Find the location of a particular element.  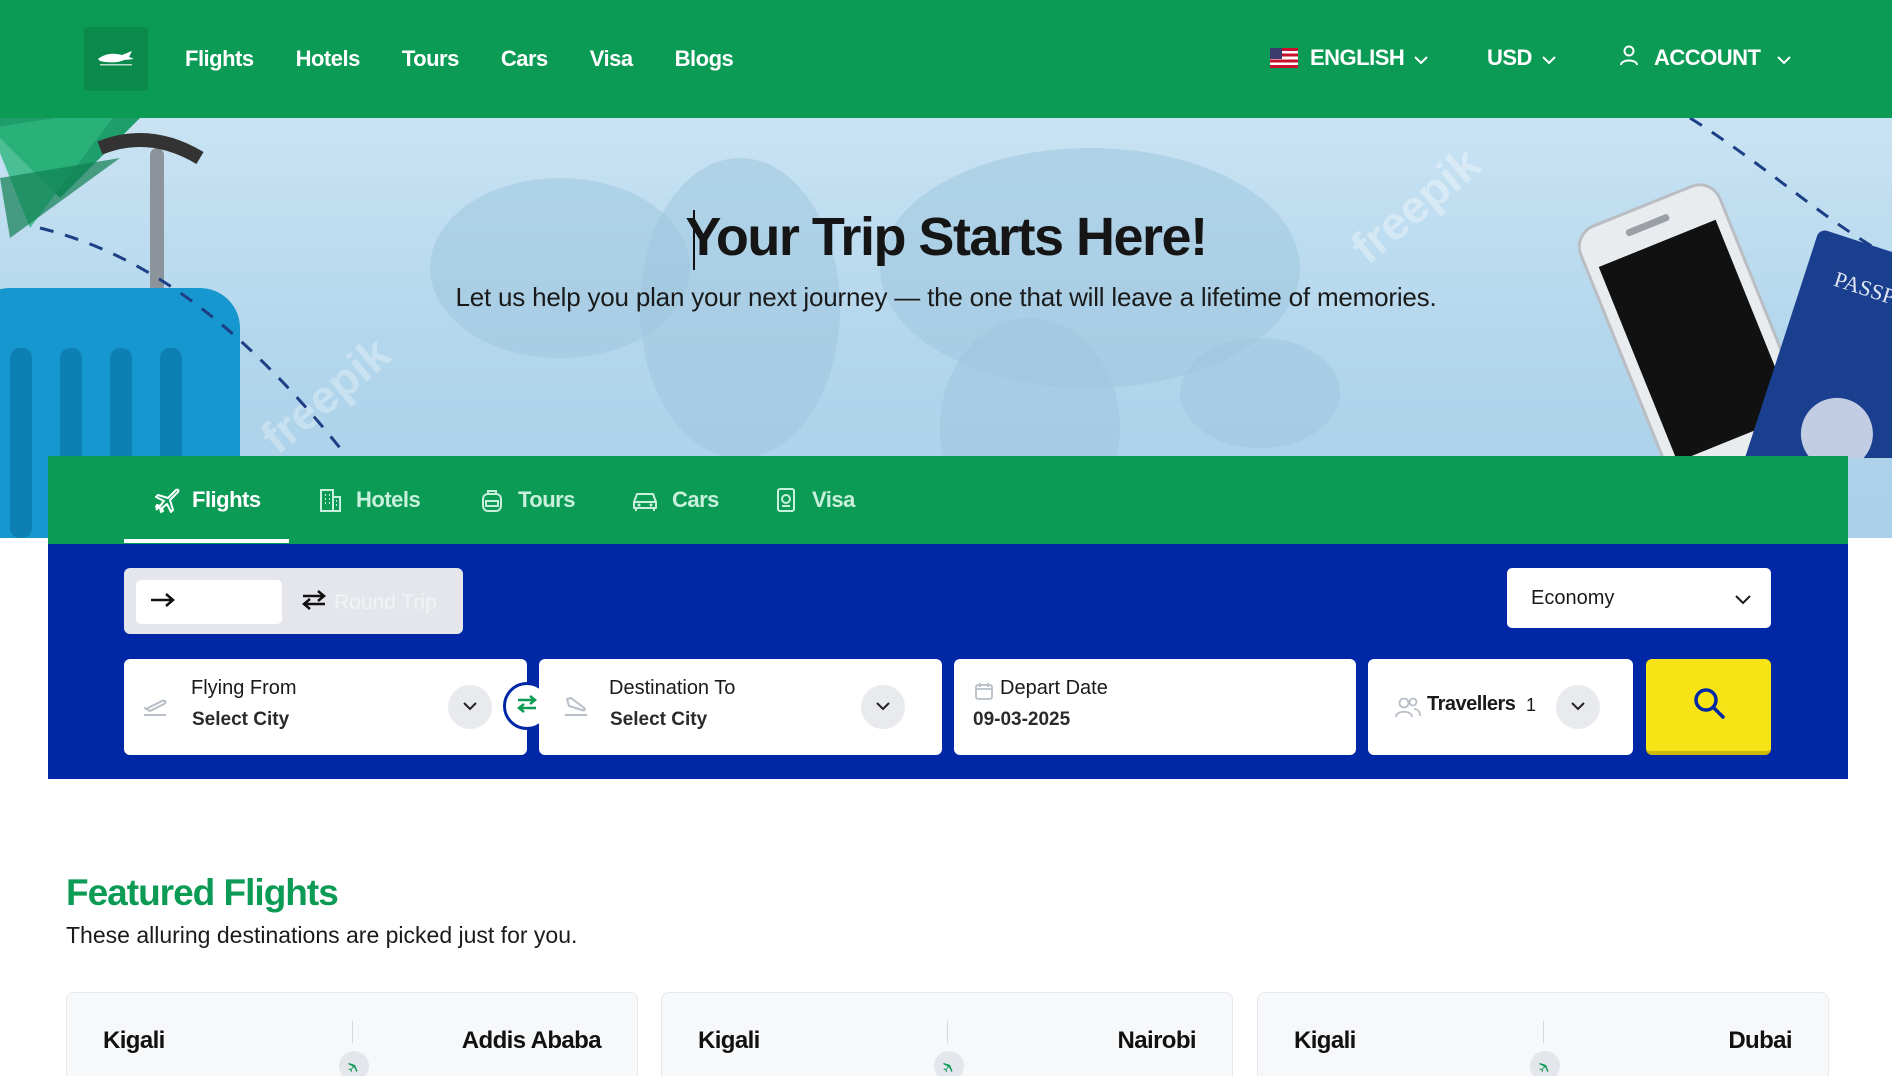

round-trip-option: Round Trip is located at coordinates (368, 603).